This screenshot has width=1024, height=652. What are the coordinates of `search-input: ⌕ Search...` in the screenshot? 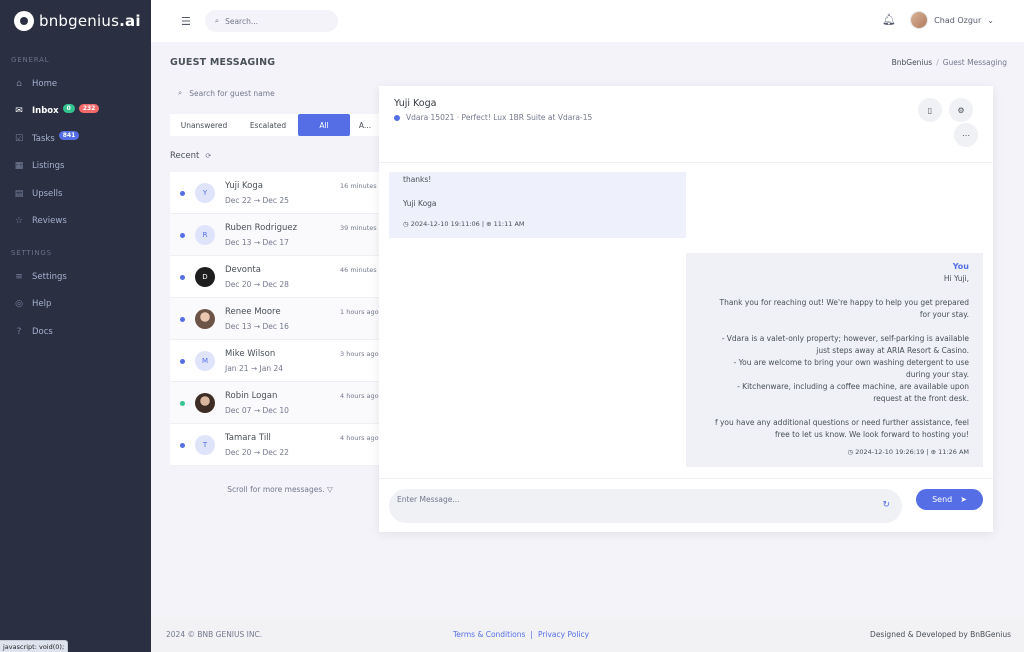 It's located at (271, 21).